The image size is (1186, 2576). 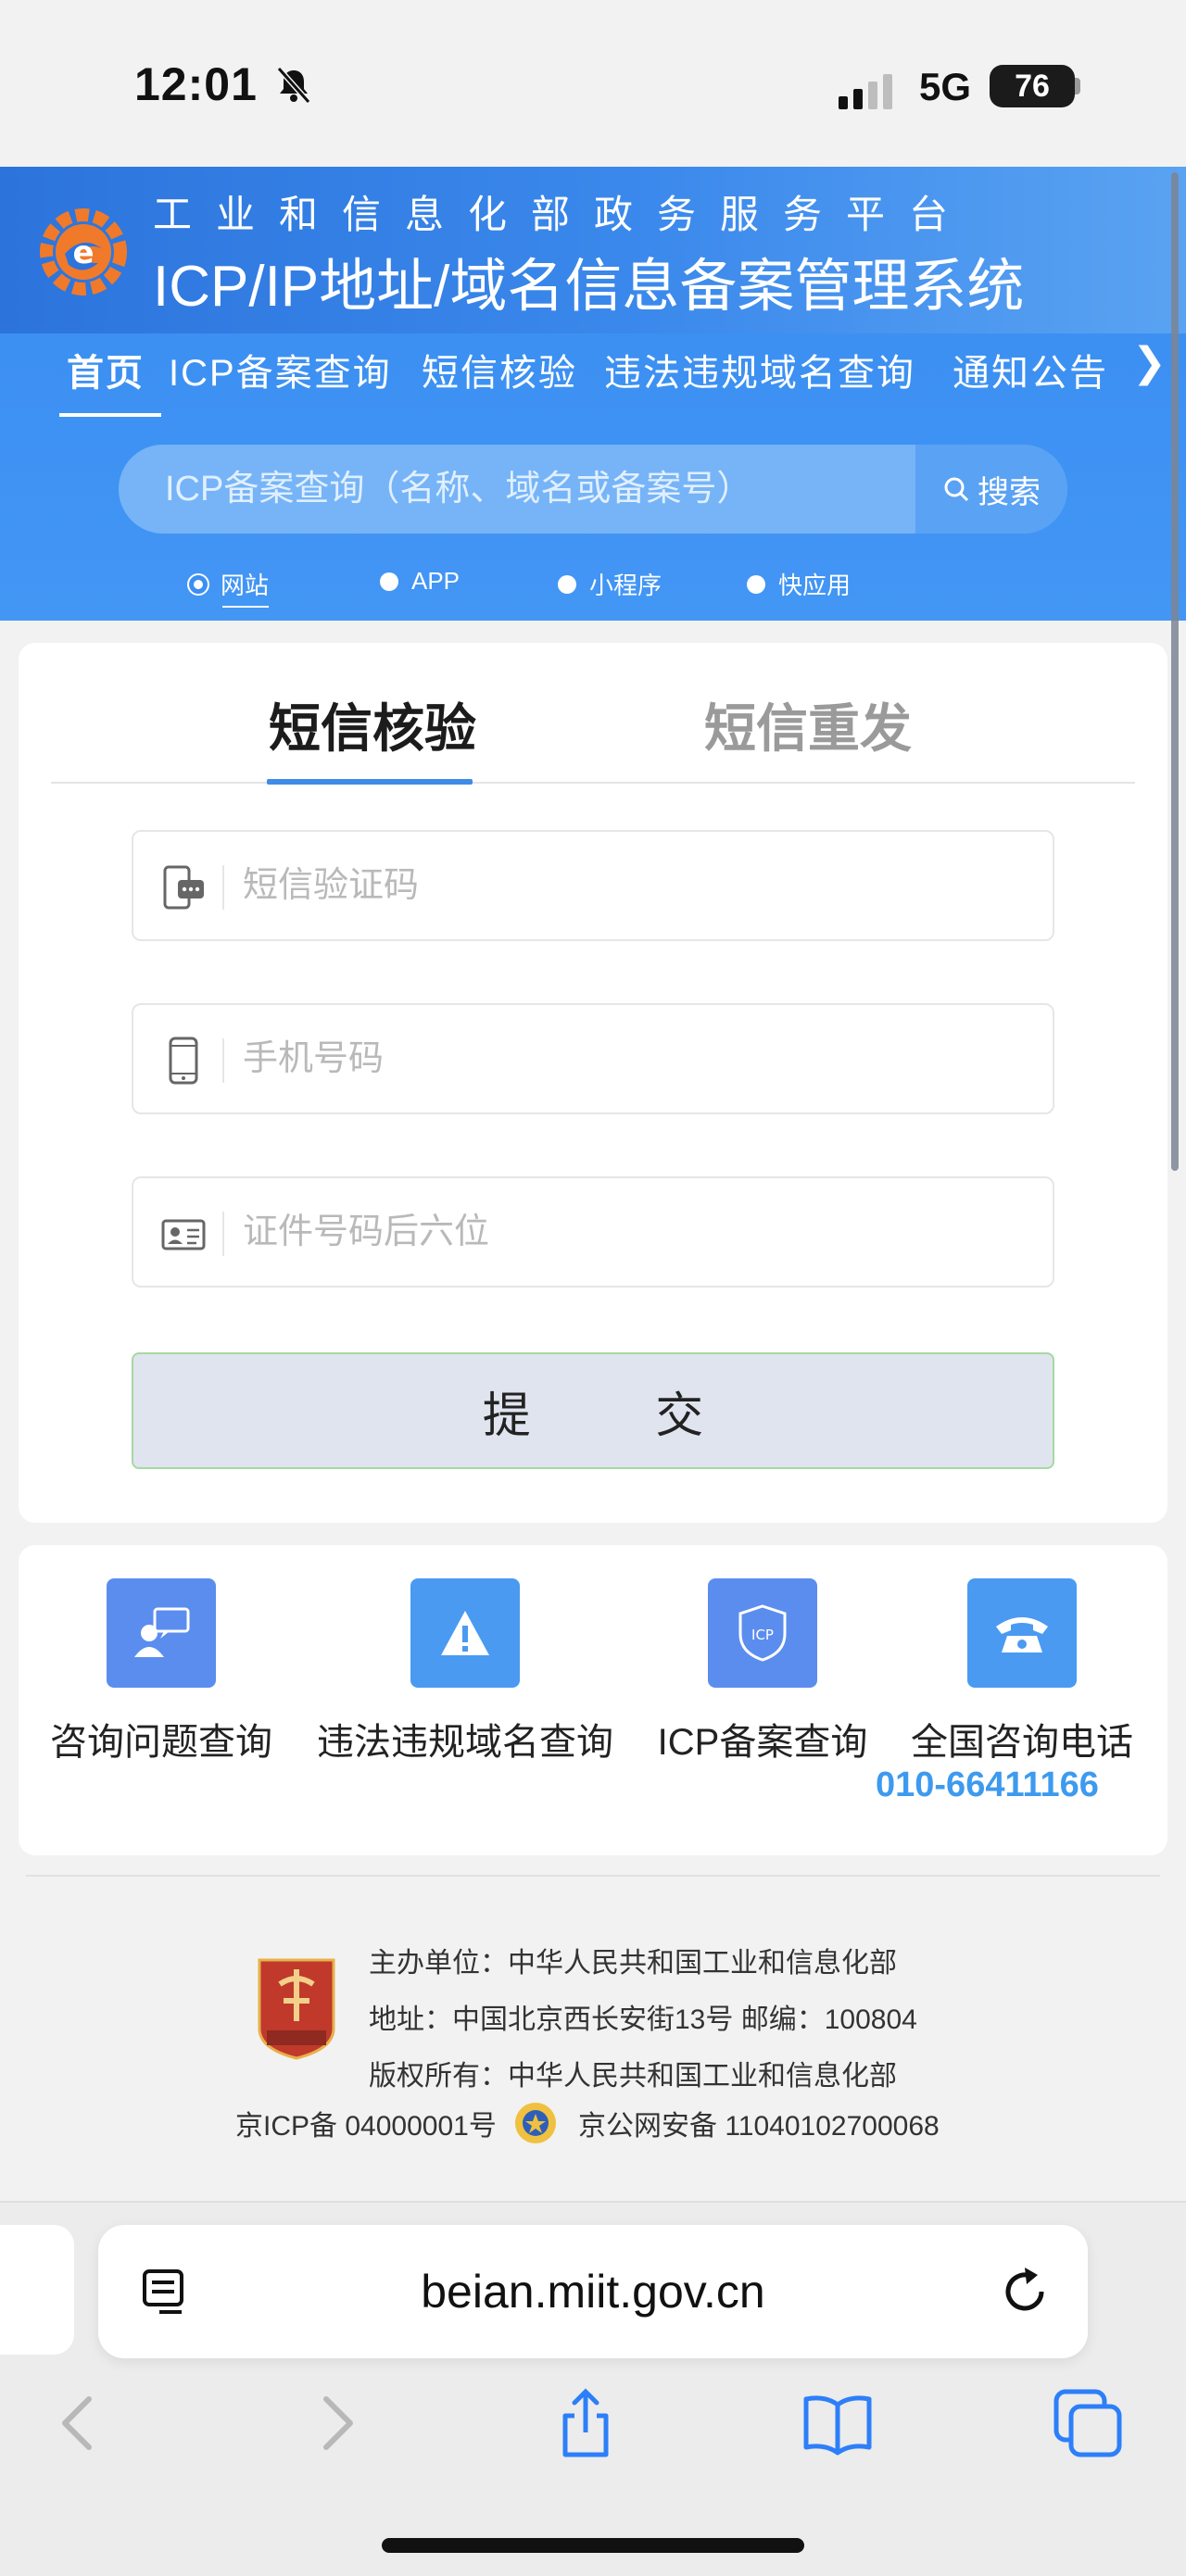 What do you see at coordinates (1149, 362) in the screenshot?
I see `chevron-right-icon: ❯` at bounding box center [1149, 362].